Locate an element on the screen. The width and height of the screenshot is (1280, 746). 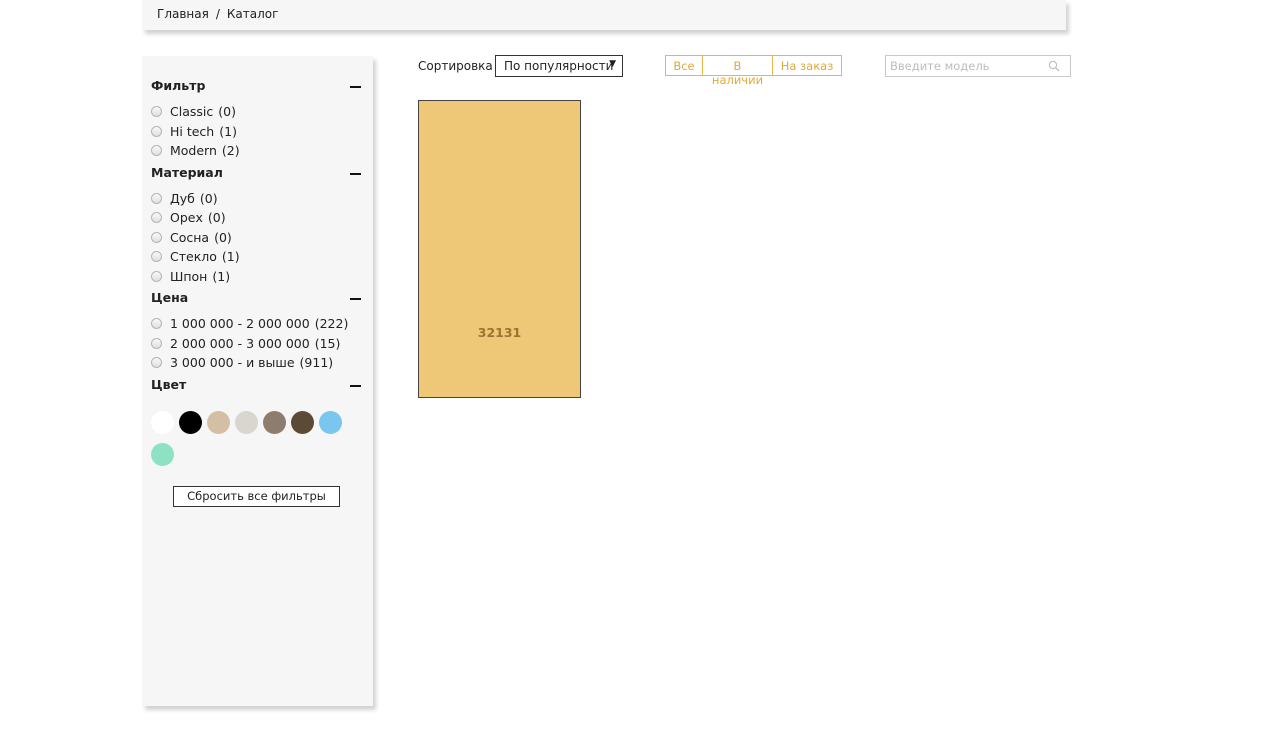
sort-selected-value: По популярности is located at coordinates (559, 66).